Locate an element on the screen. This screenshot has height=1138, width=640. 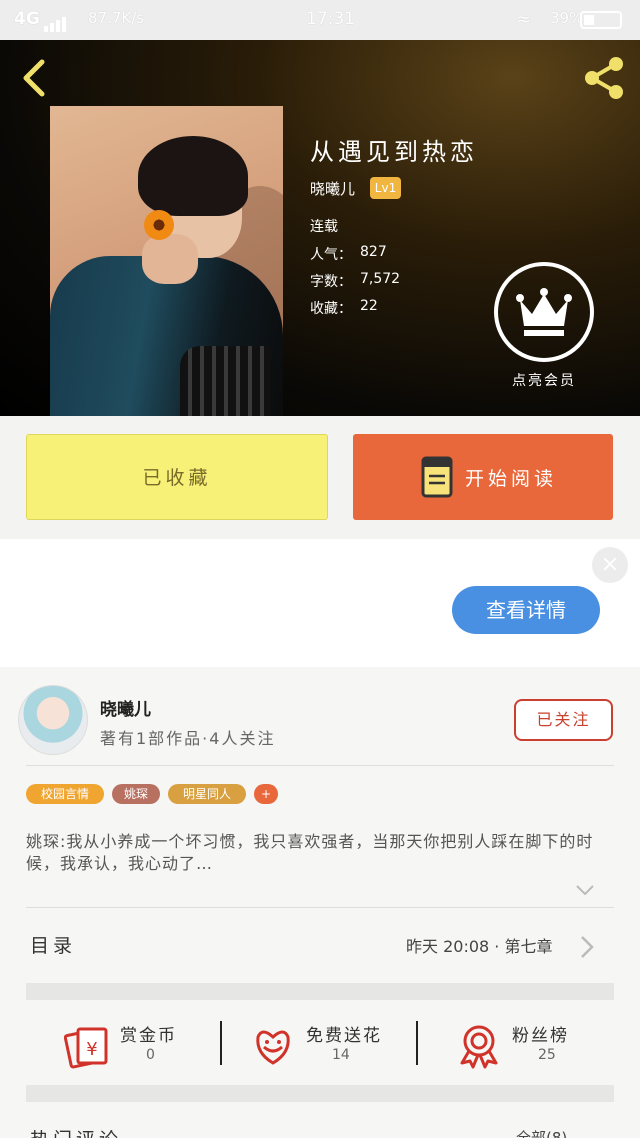
favorites-value: 22 is located at coordinates (369, 306).